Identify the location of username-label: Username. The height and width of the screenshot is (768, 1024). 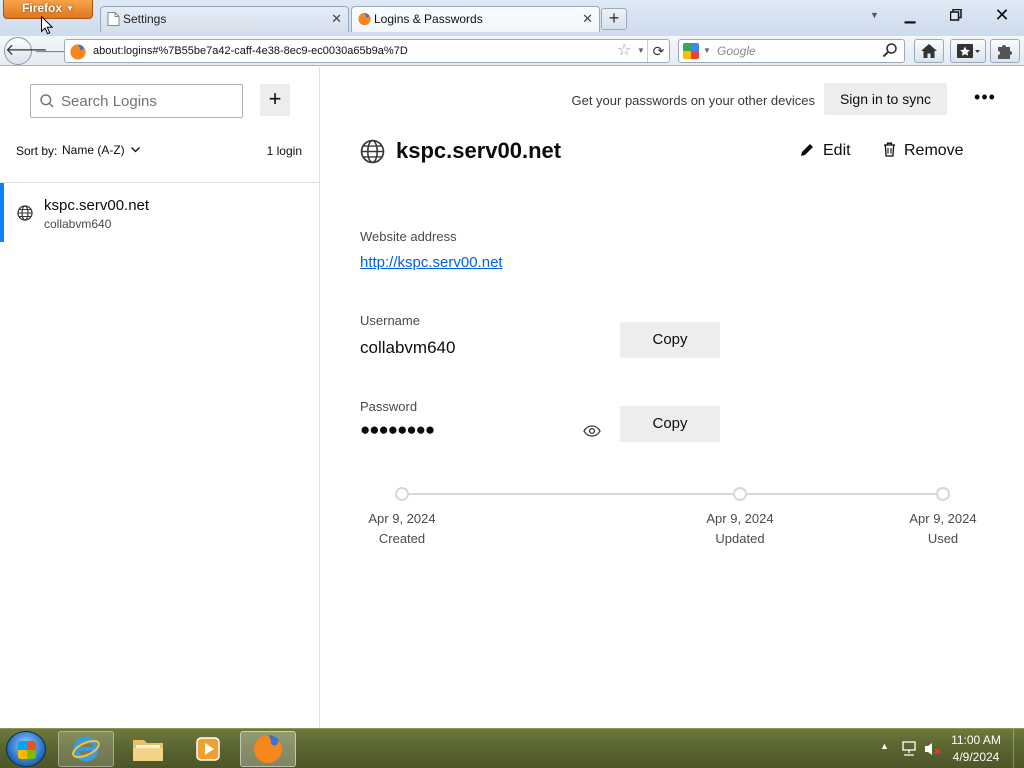
(390, 320).